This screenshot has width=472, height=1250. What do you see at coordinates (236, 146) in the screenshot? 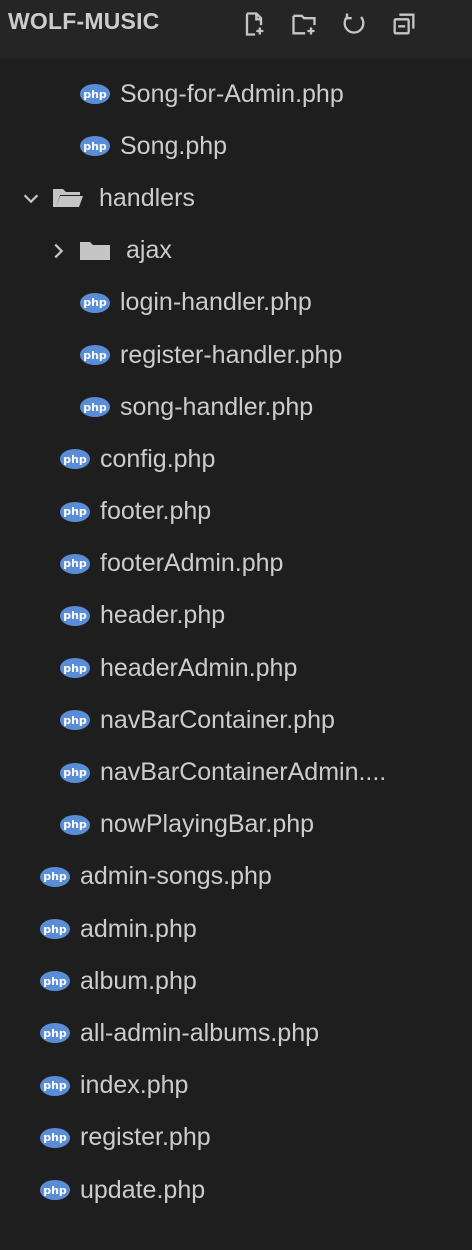
I see `tree-file-row: php Song.php` at bounding box center [236, 146].